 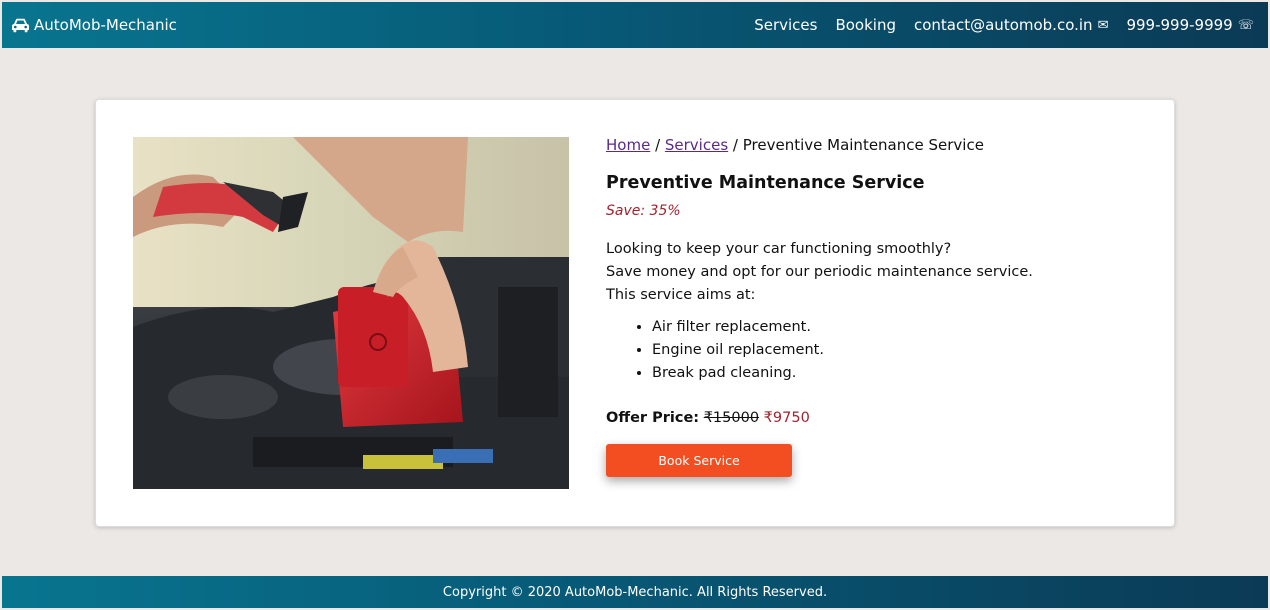 What do you see at coordinates (786, 418) in the screenshot?
I see `discounted-price: ₹9750` at bounding box center [786, 418].